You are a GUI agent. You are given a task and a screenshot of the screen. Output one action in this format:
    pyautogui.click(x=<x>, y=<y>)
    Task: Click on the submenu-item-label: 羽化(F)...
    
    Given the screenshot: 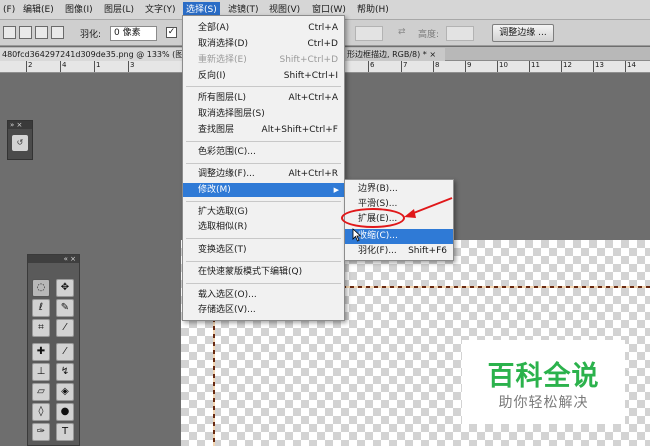 What is the action you would take?
    pyautogui.click(x=377, y=251)
    